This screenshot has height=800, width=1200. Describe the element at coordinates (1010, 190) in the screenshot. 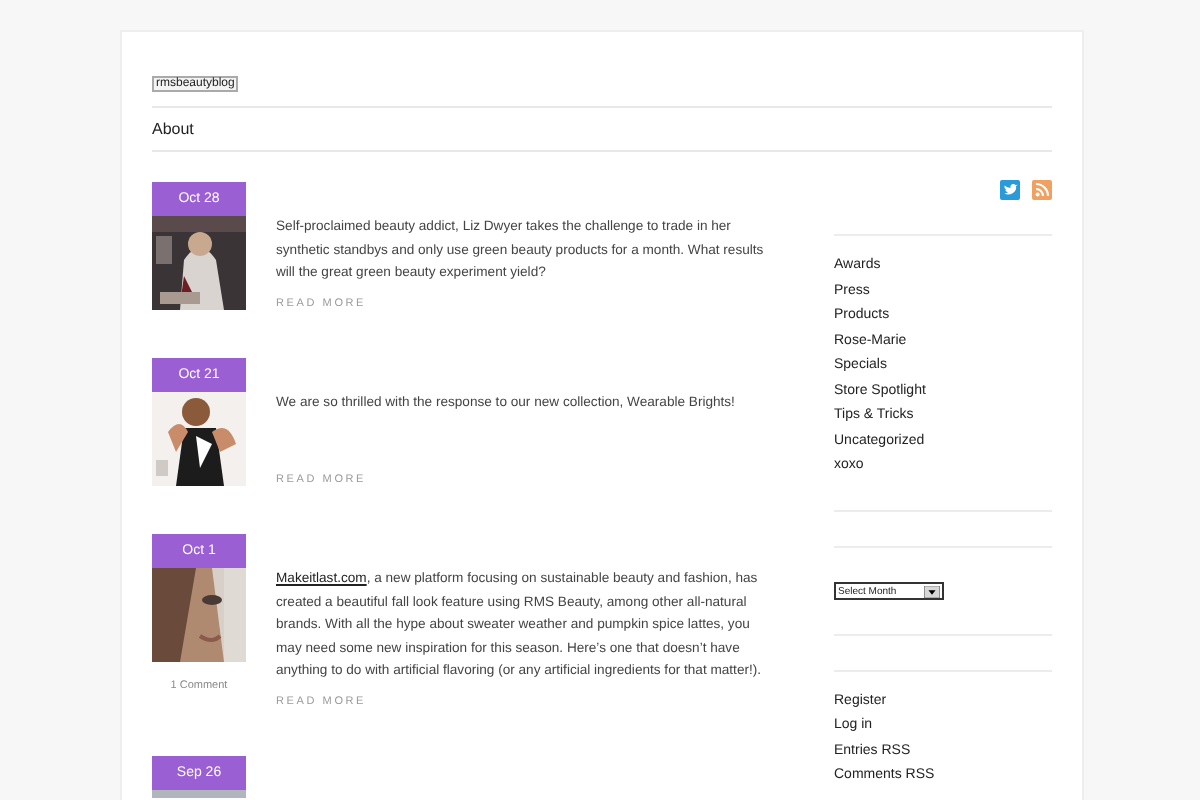

I see `bird-icon` at that location.